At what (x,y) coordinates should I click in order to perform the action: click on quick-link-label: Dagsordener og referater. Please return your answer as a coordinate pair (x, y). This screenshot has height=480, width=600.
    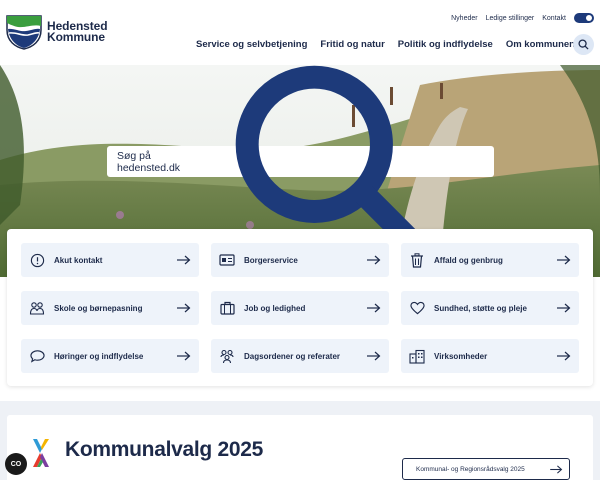
    Looking at the image, I should click on (292, 356).